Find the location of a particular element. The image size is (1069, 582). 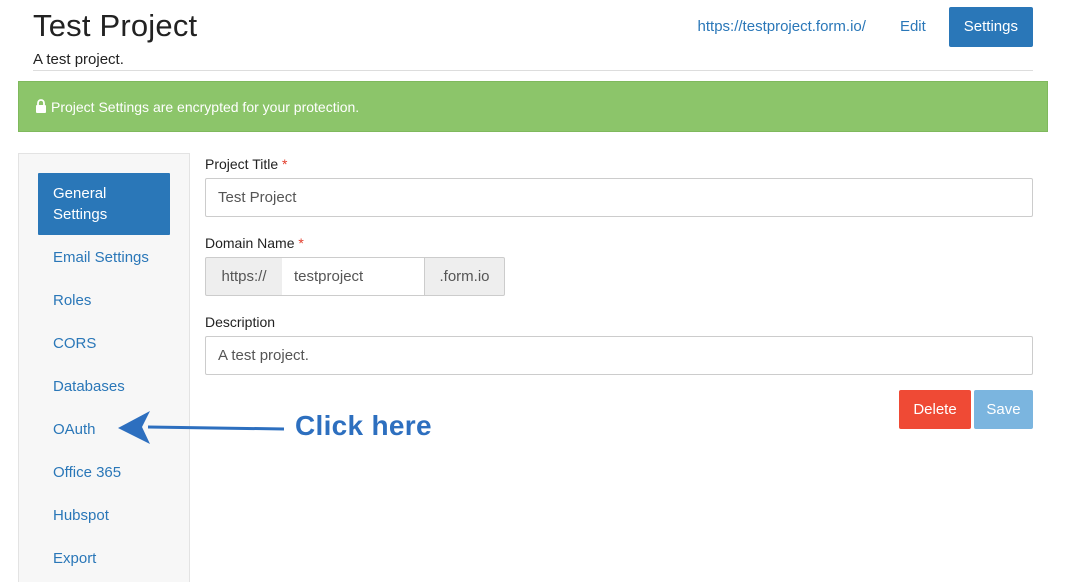

sidebar-item-office-365: Office 365 is located at coordinates (104, 472).